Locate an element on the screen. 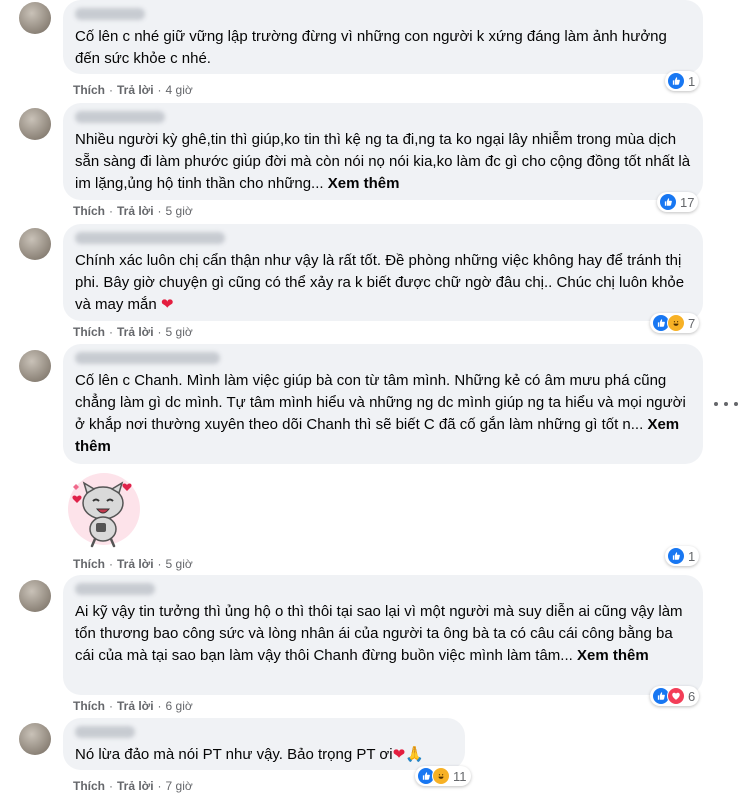 Image resolution: width=748 pixels, height=797 pixels. reaction-summary: 6 is located at coordinates (675, 696).